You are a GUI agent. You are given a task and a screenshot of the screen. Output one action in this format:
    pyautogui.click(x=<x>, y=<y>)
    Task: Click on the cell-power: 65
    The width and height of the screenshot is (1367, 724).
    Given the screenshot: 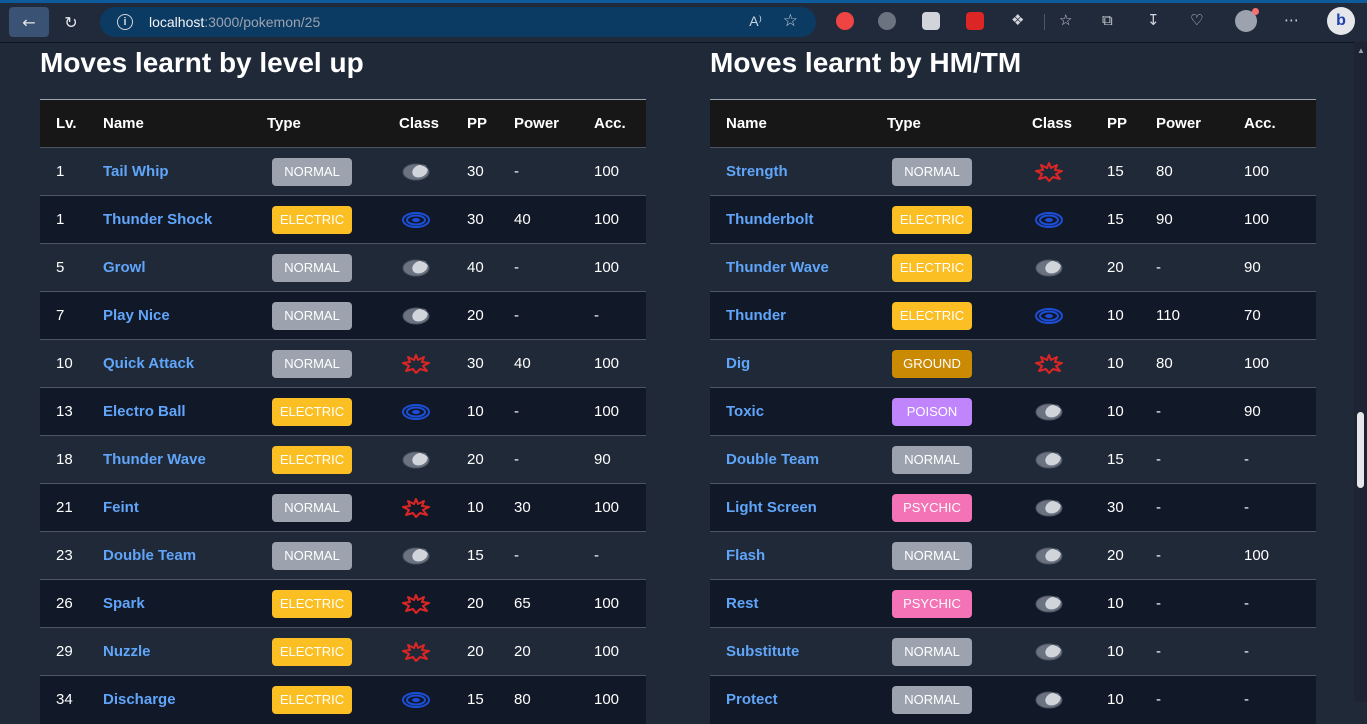 What is the action you would take?
    pyautogui.click(x=522, y=603)
    